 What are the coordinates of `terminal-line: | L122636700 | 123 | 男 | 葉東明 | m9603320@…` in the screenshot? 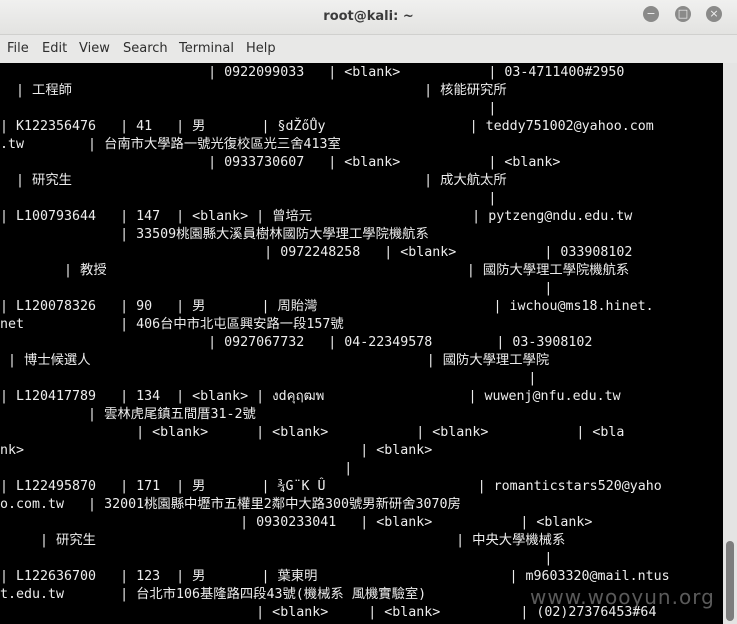 It's located at (335, 576).